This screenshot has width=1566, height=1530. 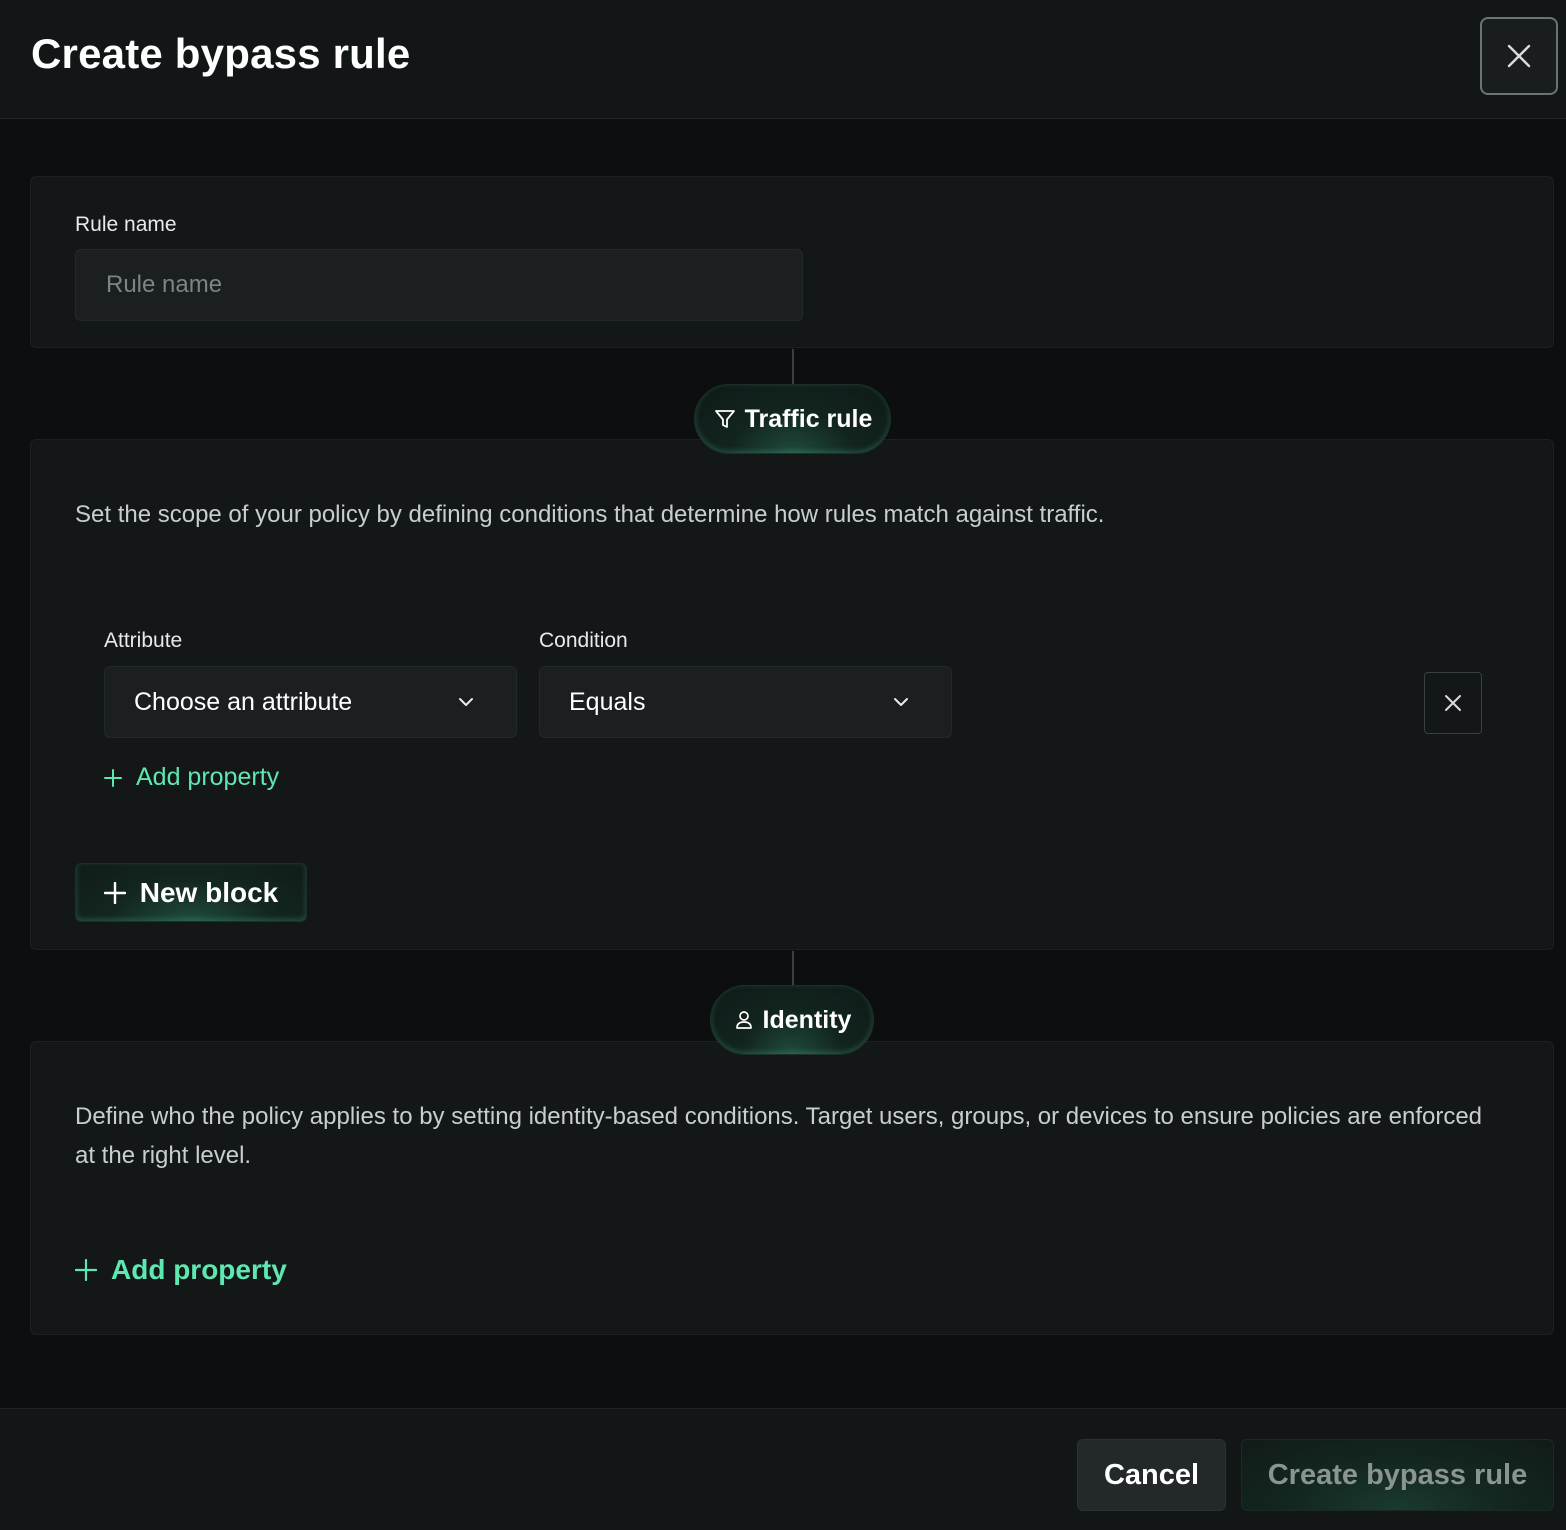 I want to click on identity-badge: Identity, so click(x=792, y=1020).